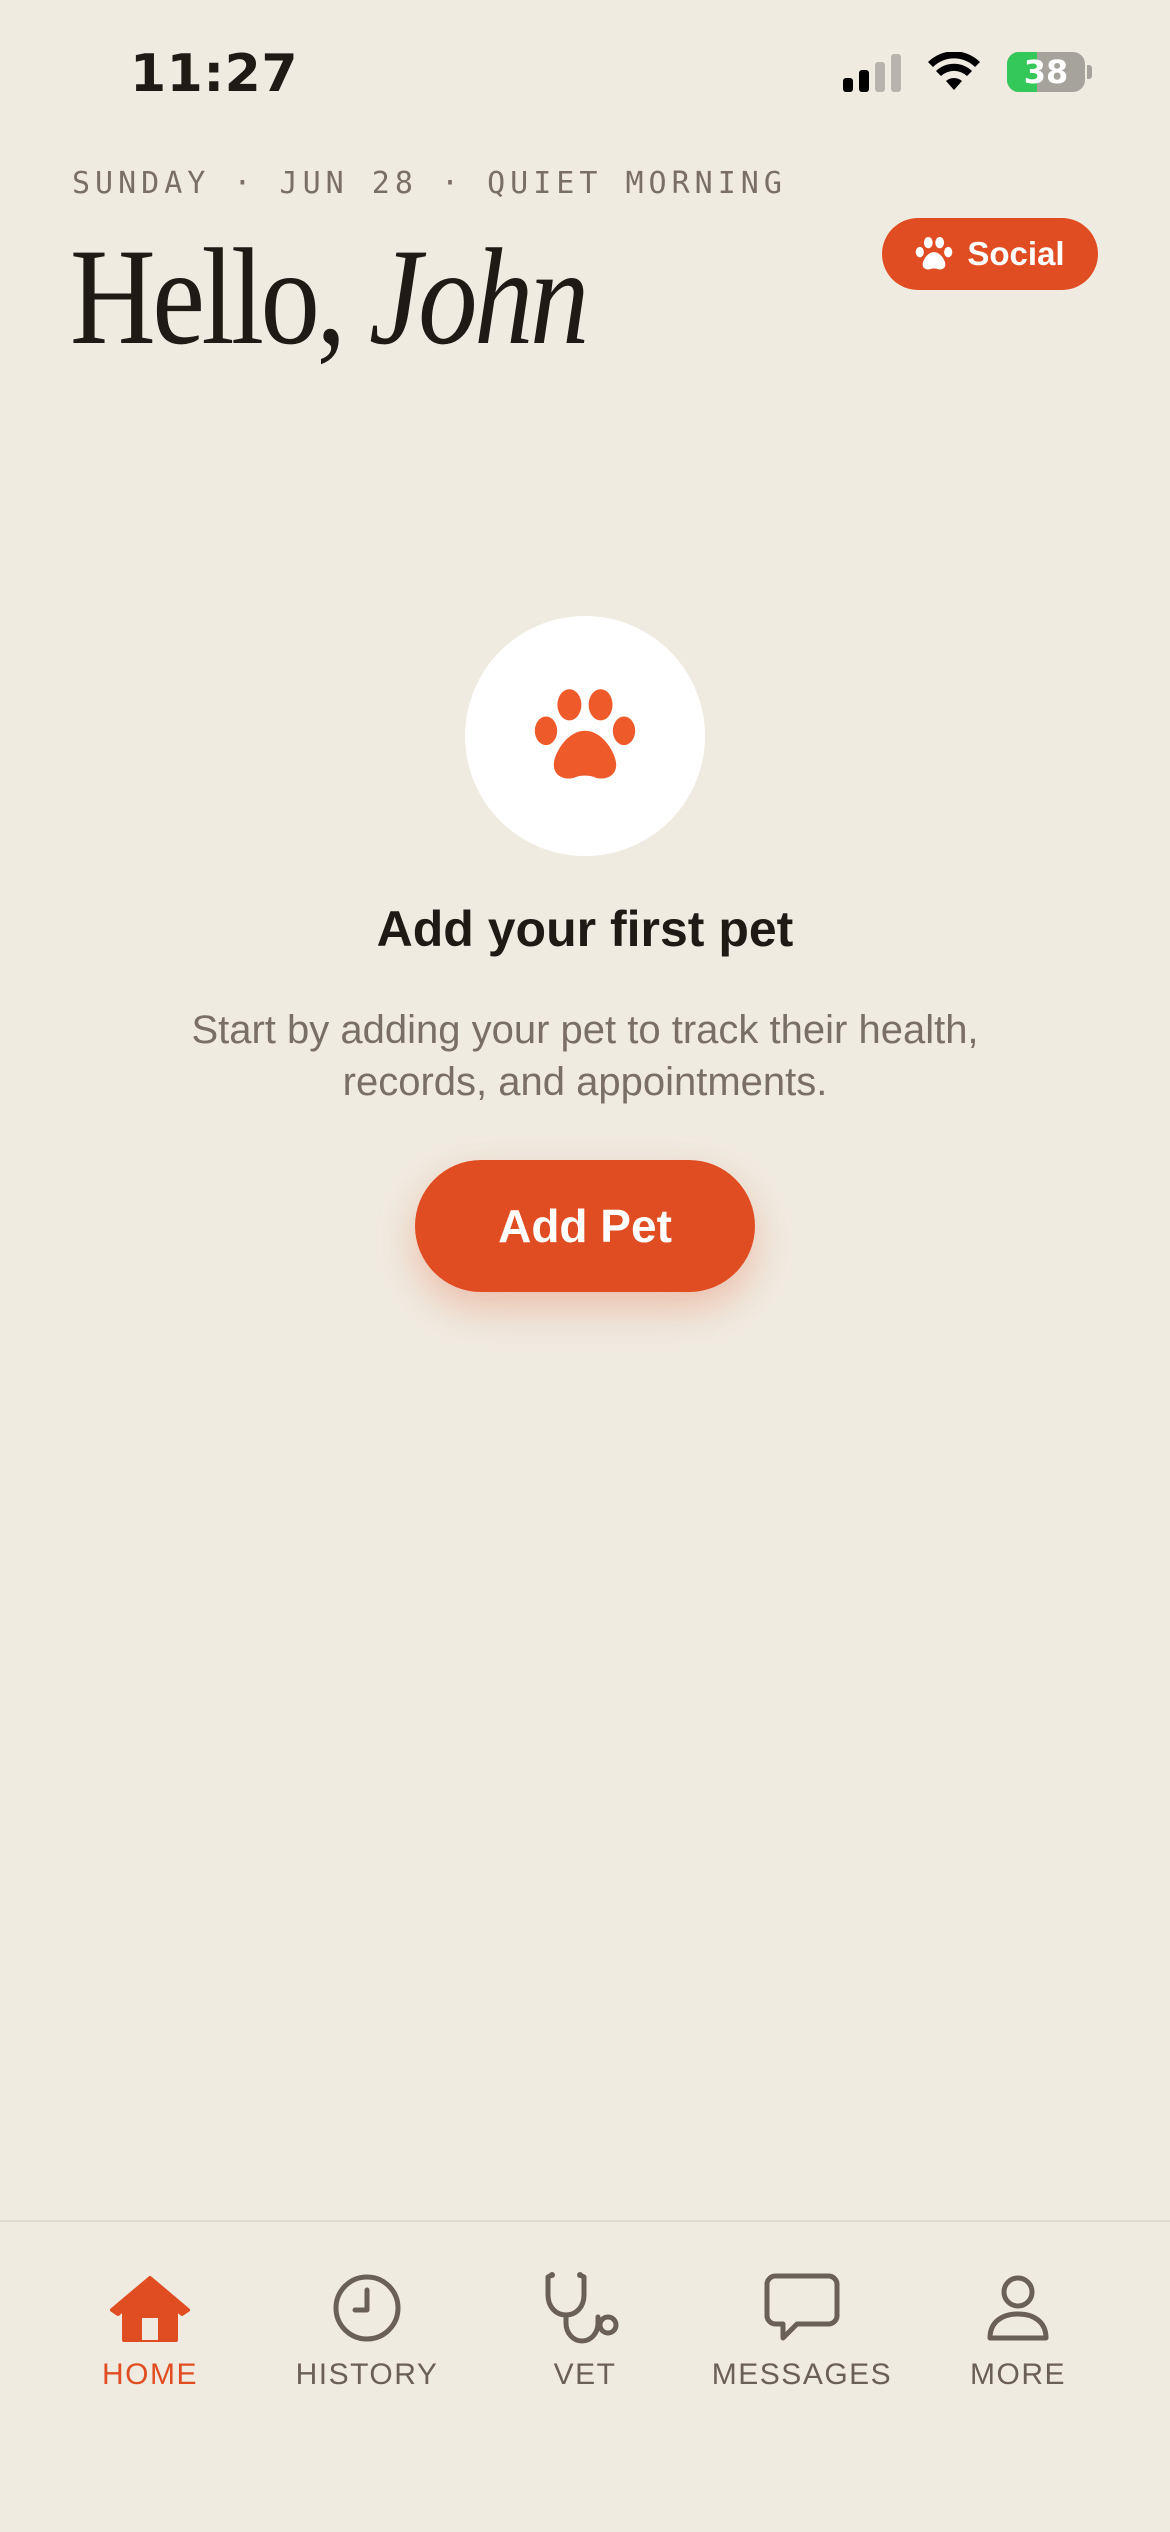 This screenshot has height=2532, width=1170. I want to click on tab-label: MESSAGES, so click(802, 2374).